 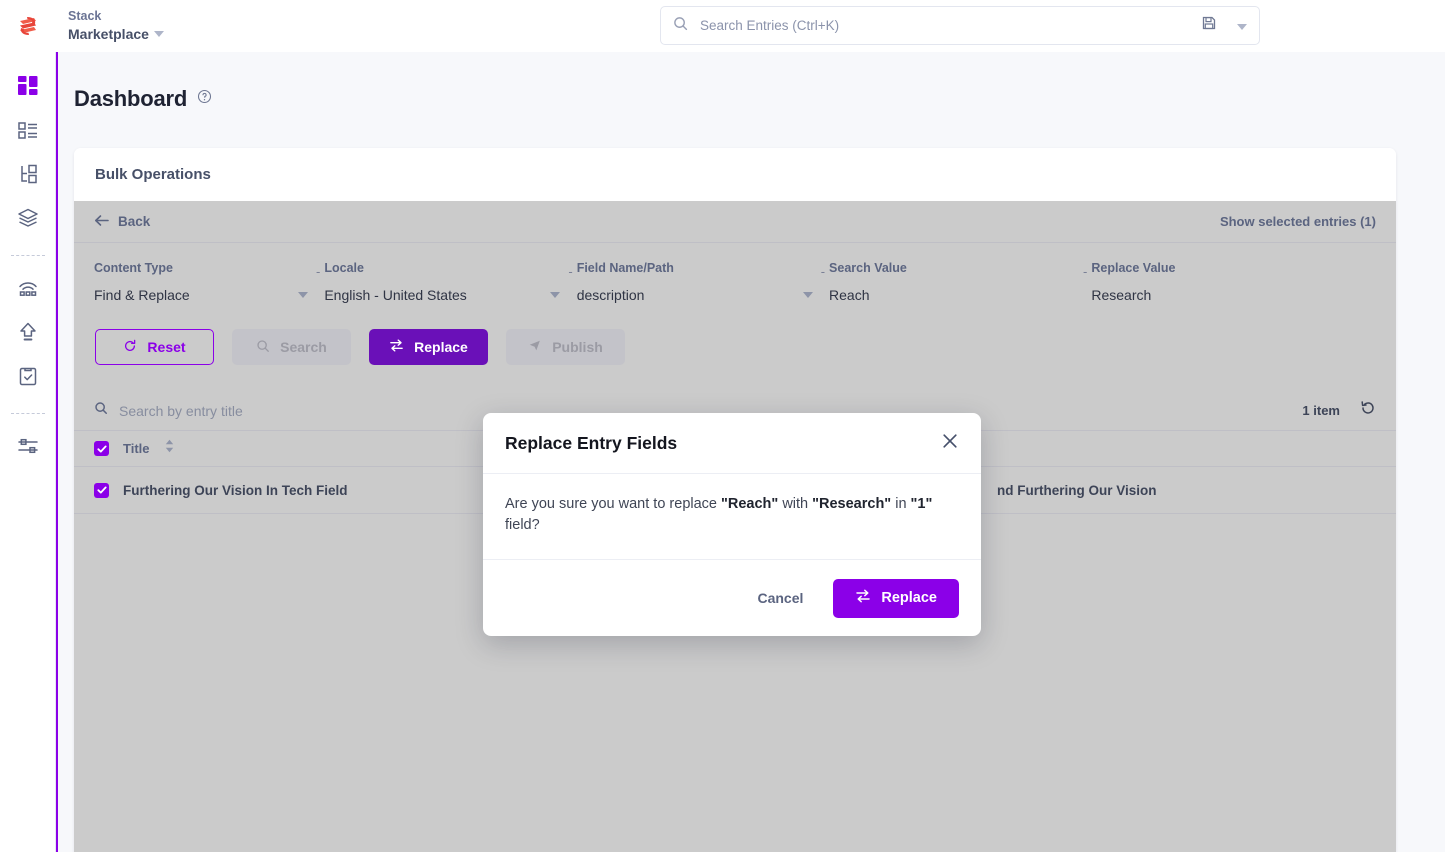 I want to click on global-search-bar: Search Entries (Ctrl+K), so click(x=960, y=25).